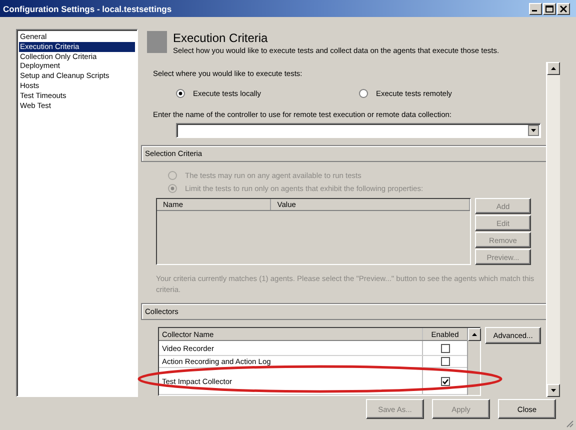  I want to click on page-icon, so click(157, 42).